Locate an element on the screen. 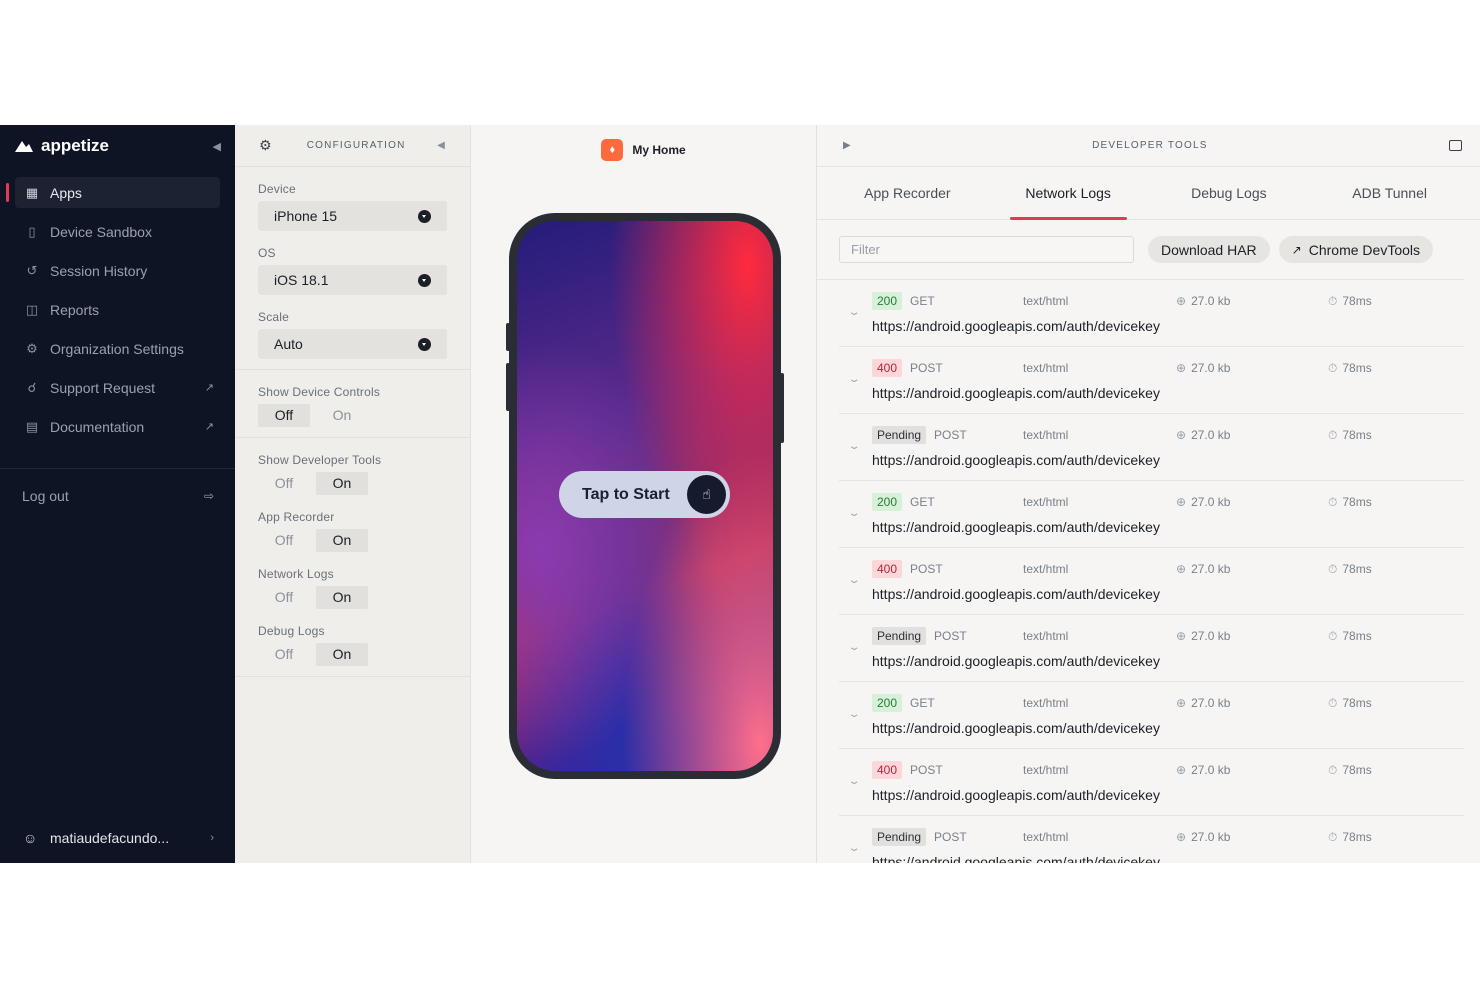  os-label: OS is located at coordinates (267, 253).